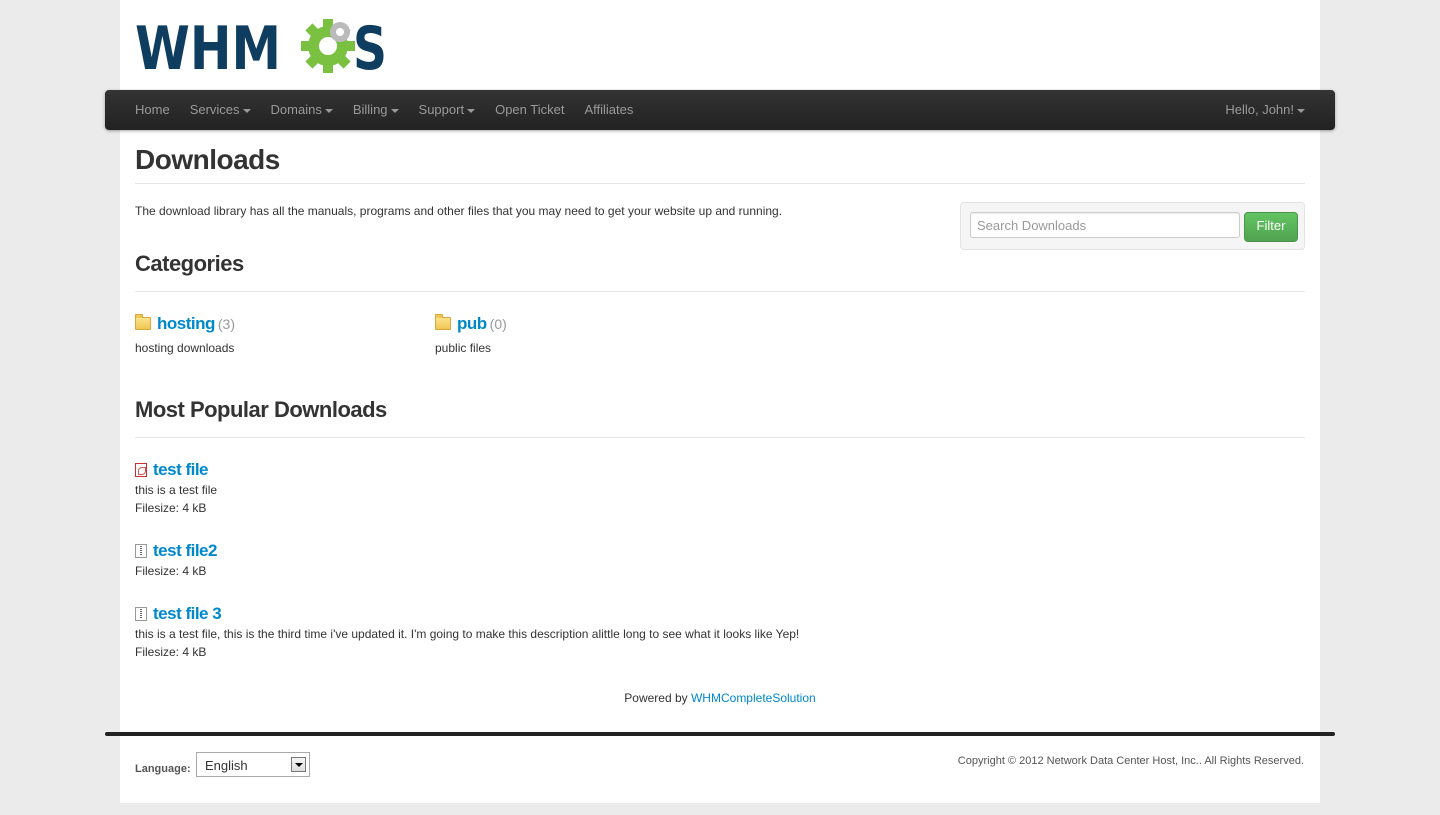  I want to click on nav-domains: Domains, so click(302, 110).